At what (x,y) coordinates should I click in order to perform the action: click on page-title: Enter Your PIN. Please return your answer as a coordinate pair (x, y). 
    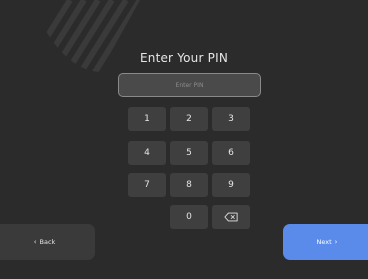
    Looking at the image, I should click on (183, 58).